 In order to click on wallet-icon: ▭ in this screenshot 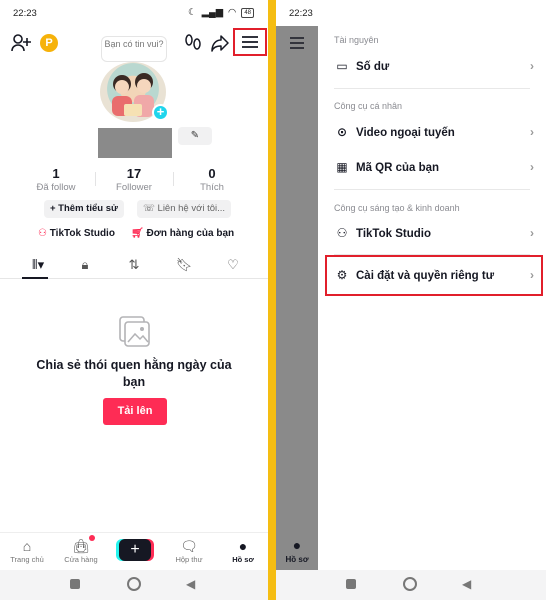, I will do `click(342, 66)`.